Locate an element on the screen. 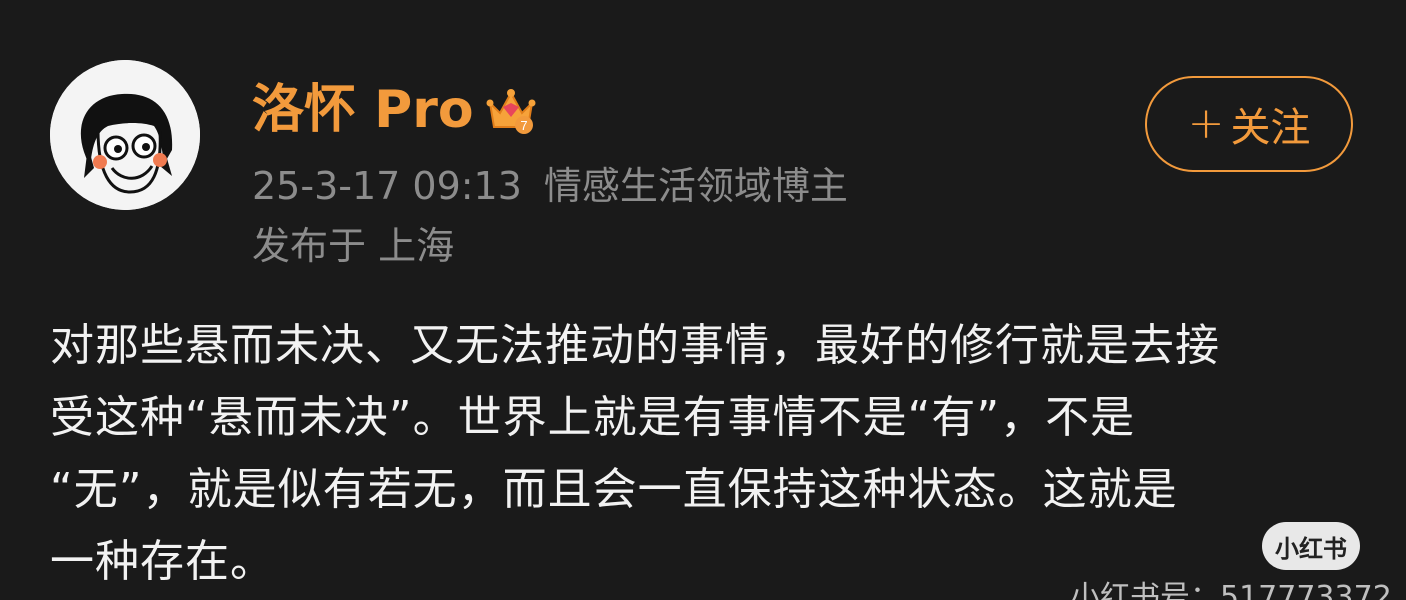 Image resolution: width=1406 pixels, height=600 pixels. post-meta: 25-3-17 09:13 情感生活领域博主 is located at coordinates (550, 186).